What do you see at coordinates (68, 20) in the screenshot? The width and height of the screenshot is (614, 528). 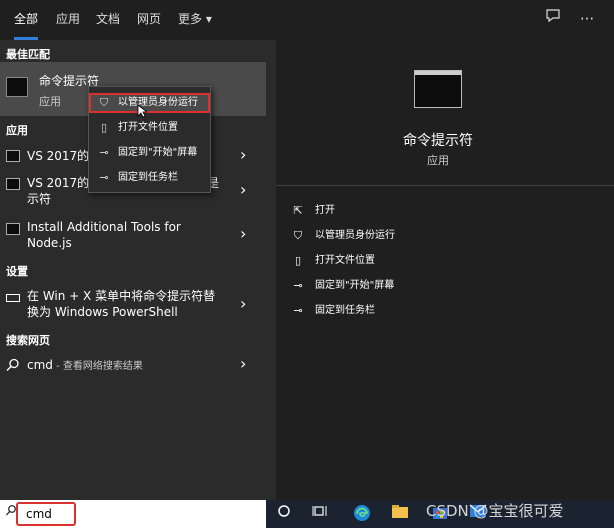 I see `tab-apps: 应用` at bounding box center [68, 20].